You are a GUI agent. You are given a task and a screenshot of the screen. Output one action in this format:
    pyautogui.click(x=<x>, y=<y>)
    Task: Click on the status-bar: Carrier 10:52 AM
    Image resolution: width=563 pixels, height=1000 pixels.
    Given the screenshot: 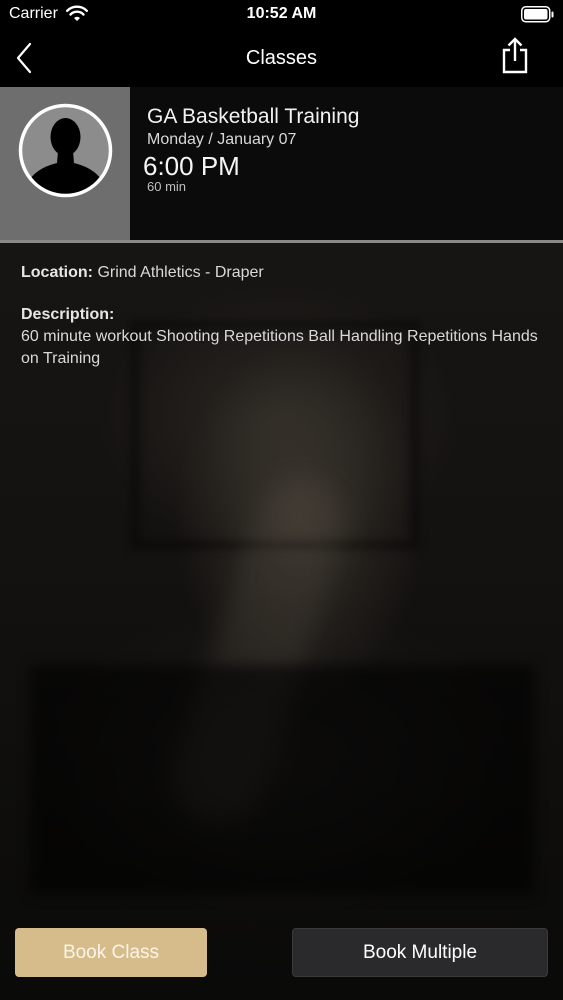 What is the action you would take?
    pyautogui.click(x=281, y=15)
    